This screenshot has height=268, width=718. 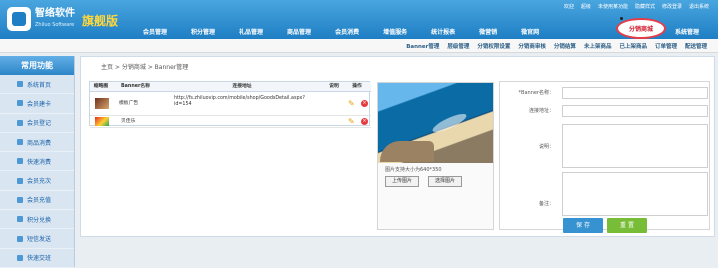 I want to click on subnav-order-management: 订单管理, so click(x=666, y=46).